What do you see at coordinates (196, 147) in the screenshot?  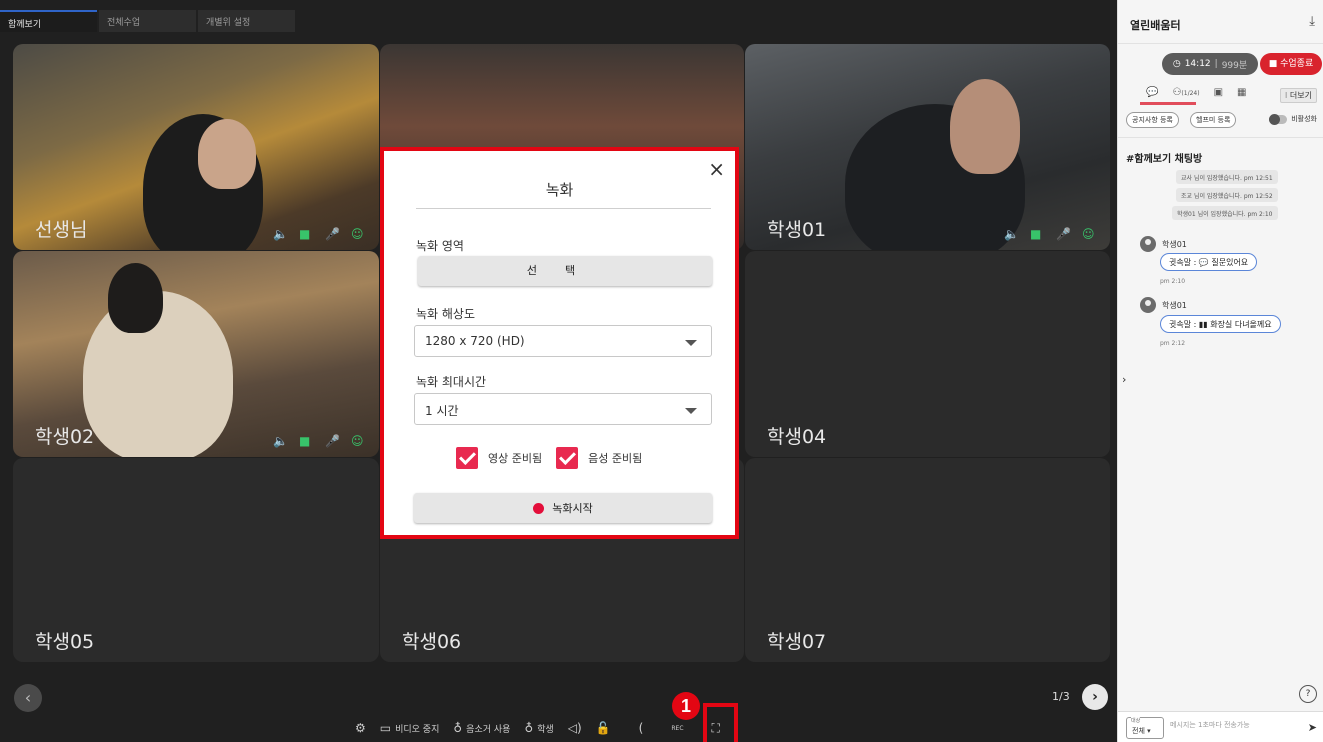 I see `video-tile-teacher: 선생님 🔈 ■ 🎤 ☺` at bounding box center [196, 147].